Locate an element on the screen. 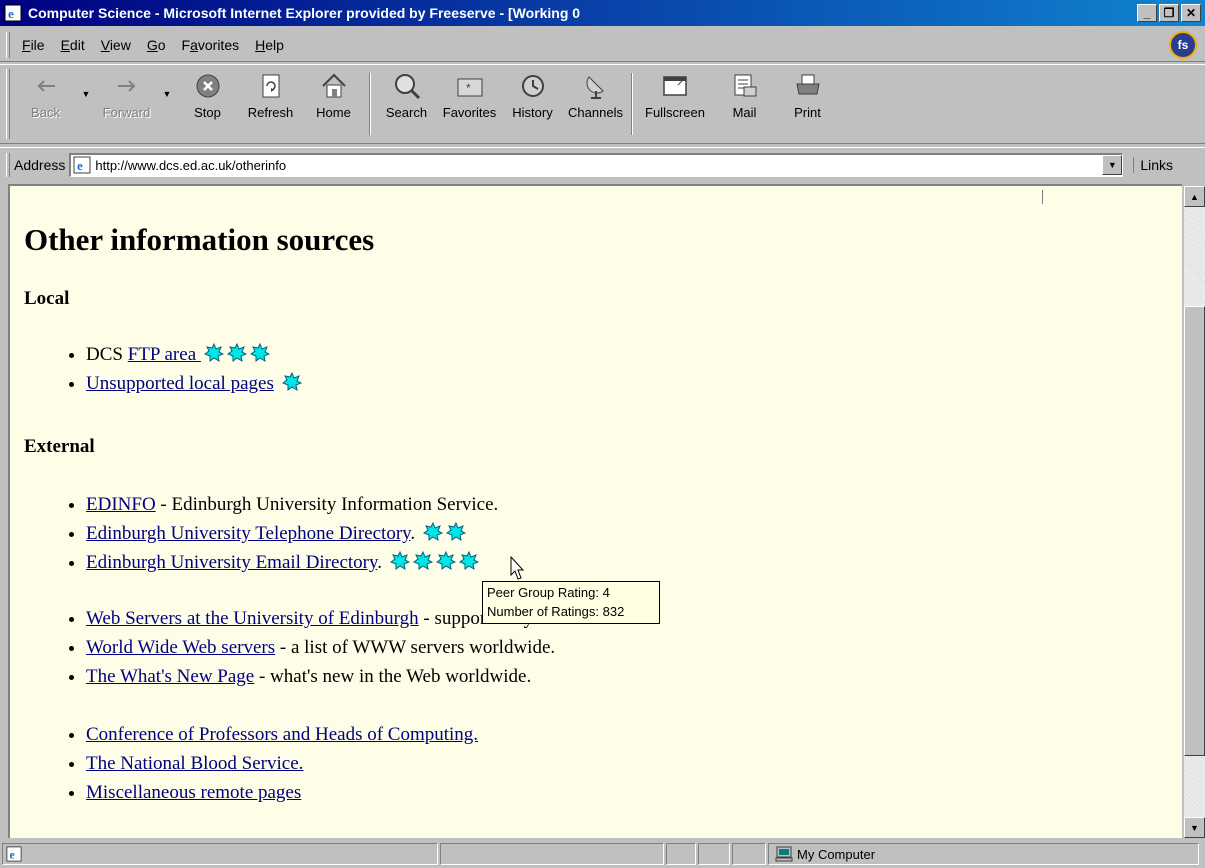  search-button: Search is located at coordinates (406, 104).